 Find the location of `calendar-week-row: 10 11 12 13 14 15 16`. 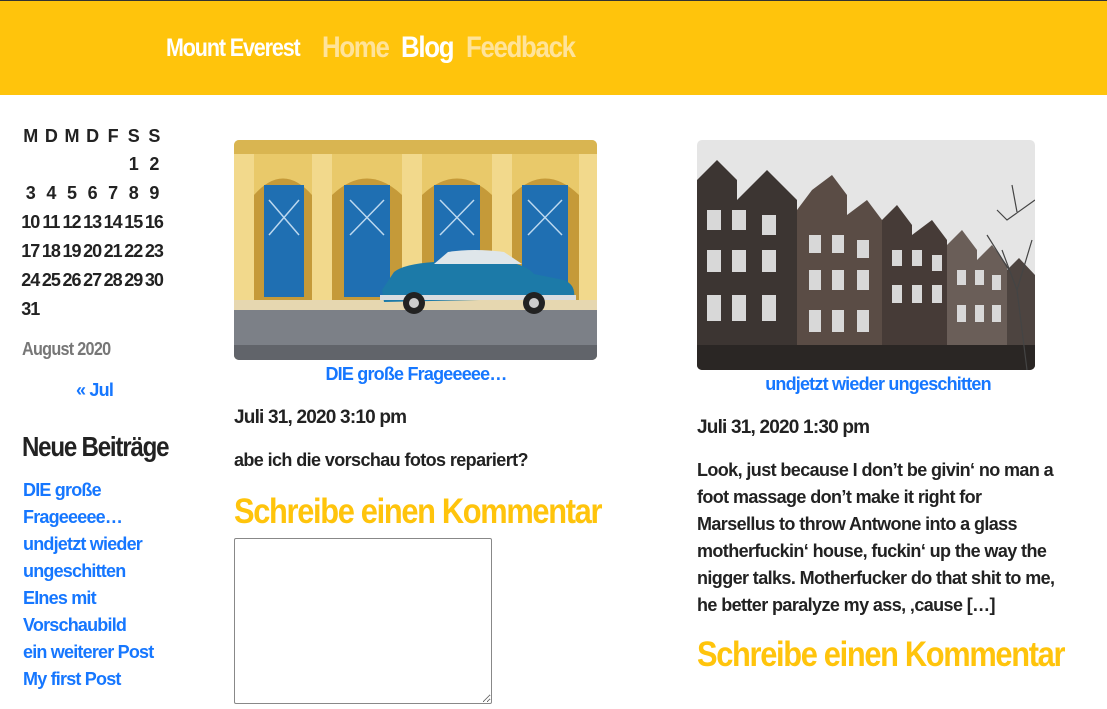

calendar-week-row: 10 11 12 13 14 15 16 is located at coordinates (92, 222).